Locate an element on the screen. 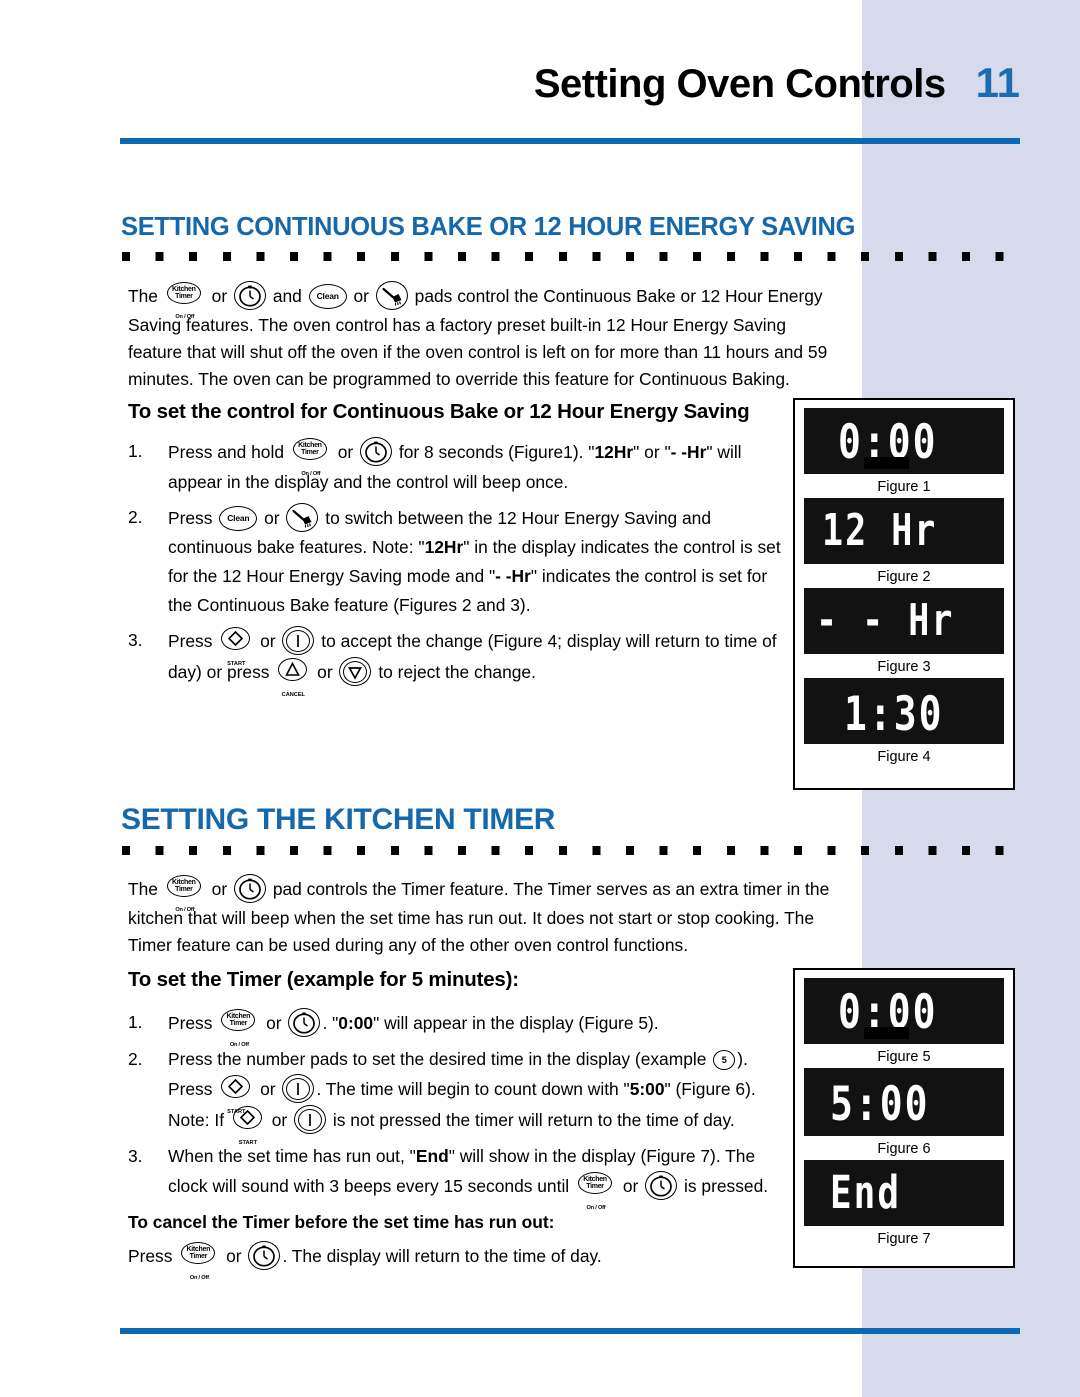  display-value-dash-hr: - -Hr is located at coordinates (688, 452).